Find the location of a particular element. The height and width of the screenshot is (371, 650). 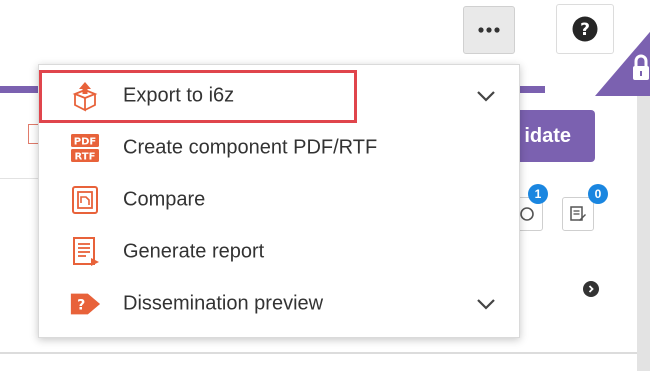

more-actions-button is located at coordinates (489, 30).